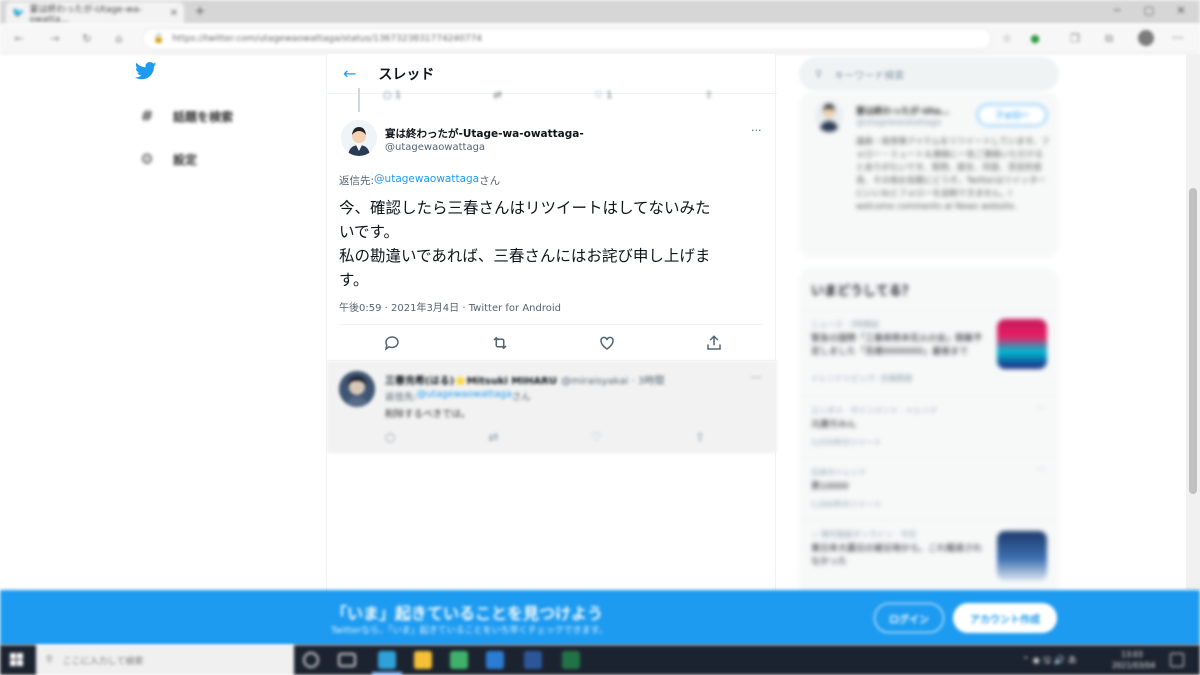 The width and height of the screenshot is (1200, 675). I want to click on close-tab-icon: ✕, so click(174, 13).